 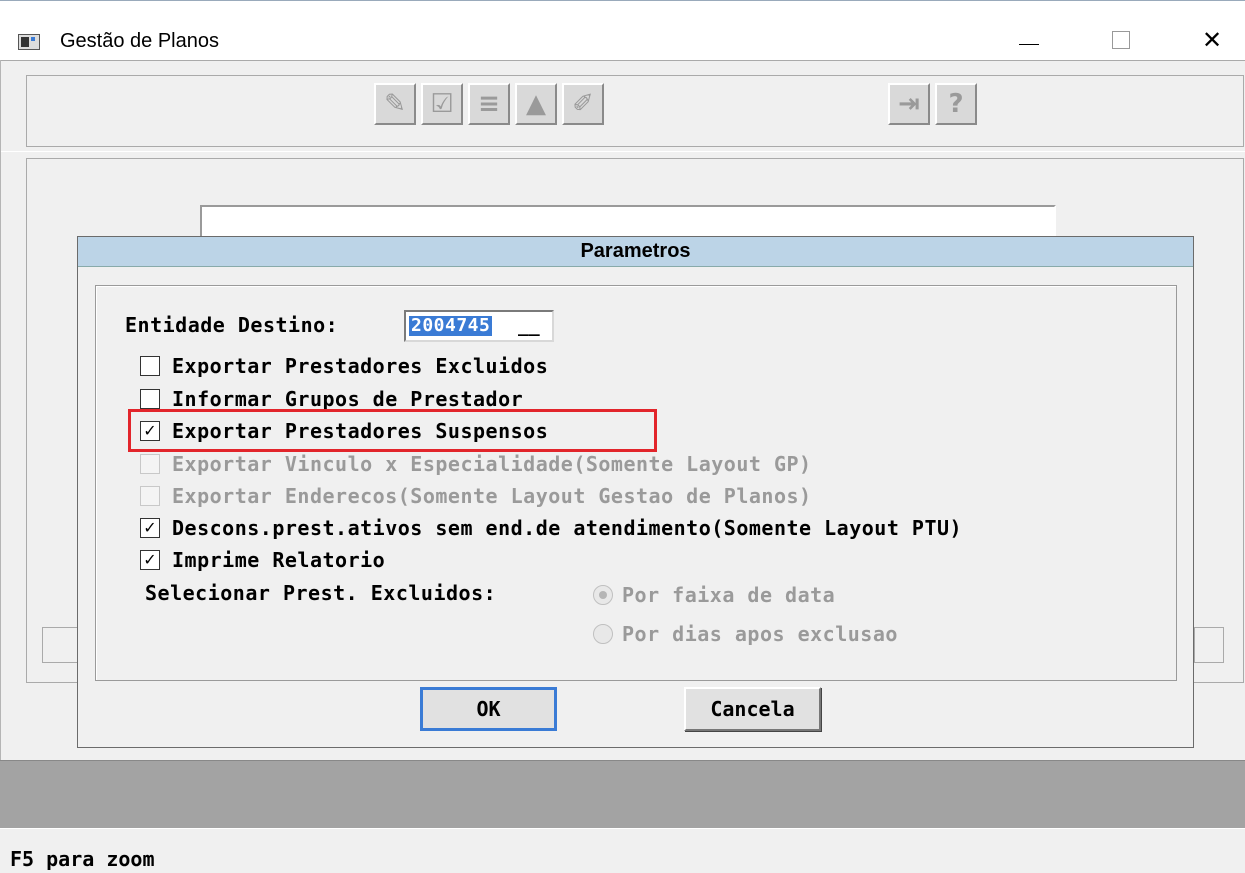 I want to click on cancel-button: Cancela, so click(x=752, y=709).